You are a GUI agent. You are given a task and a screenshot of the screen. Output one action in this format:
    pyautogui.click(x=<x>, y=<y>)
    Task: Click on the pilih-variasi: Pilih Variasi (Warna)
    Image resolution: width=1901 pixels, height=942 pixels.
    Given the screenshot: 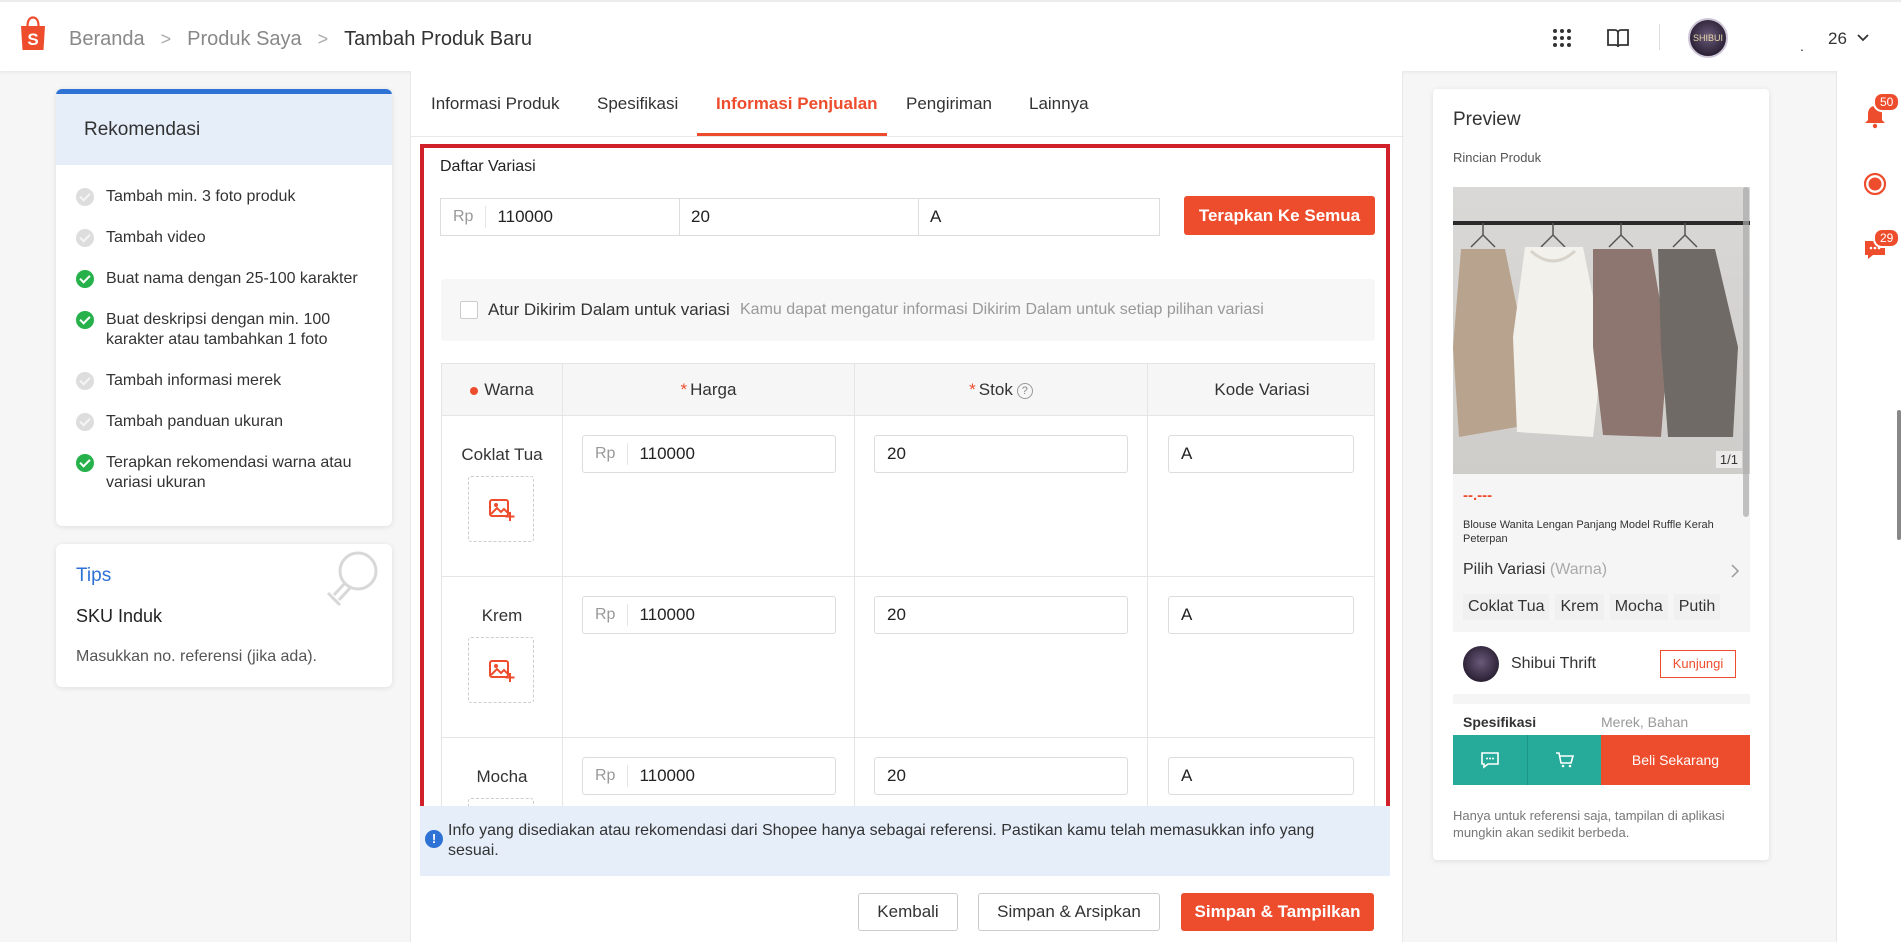 What is the action you would take?
    pyautogui.click(x=1535, y=570)
    